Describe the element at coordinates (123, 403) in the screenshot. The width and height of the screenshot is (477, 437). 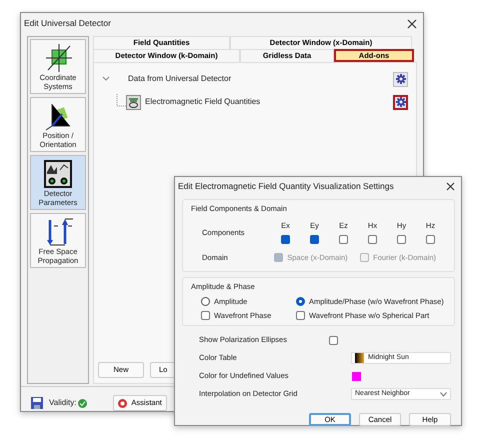
I see `lifebuoy-icon` at that location.